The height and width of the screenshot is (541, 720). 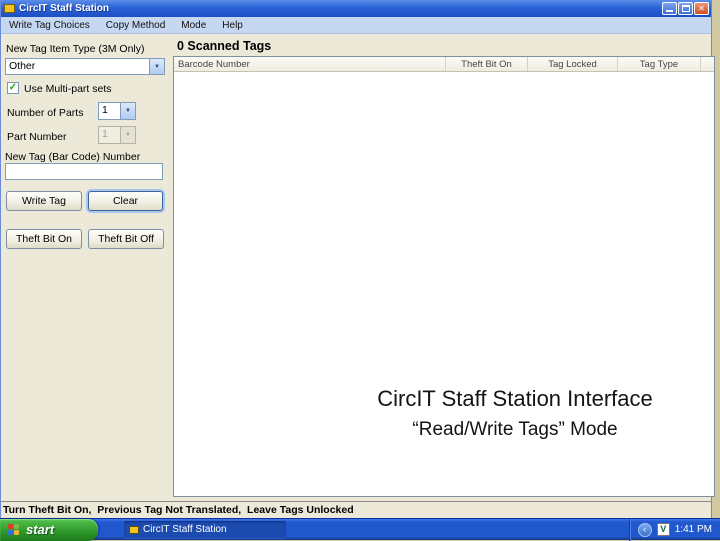 What do you see at coordinates (105, 134) in the screenshot?
I see `part-number-value: 1` at bounding box center [105, 134].